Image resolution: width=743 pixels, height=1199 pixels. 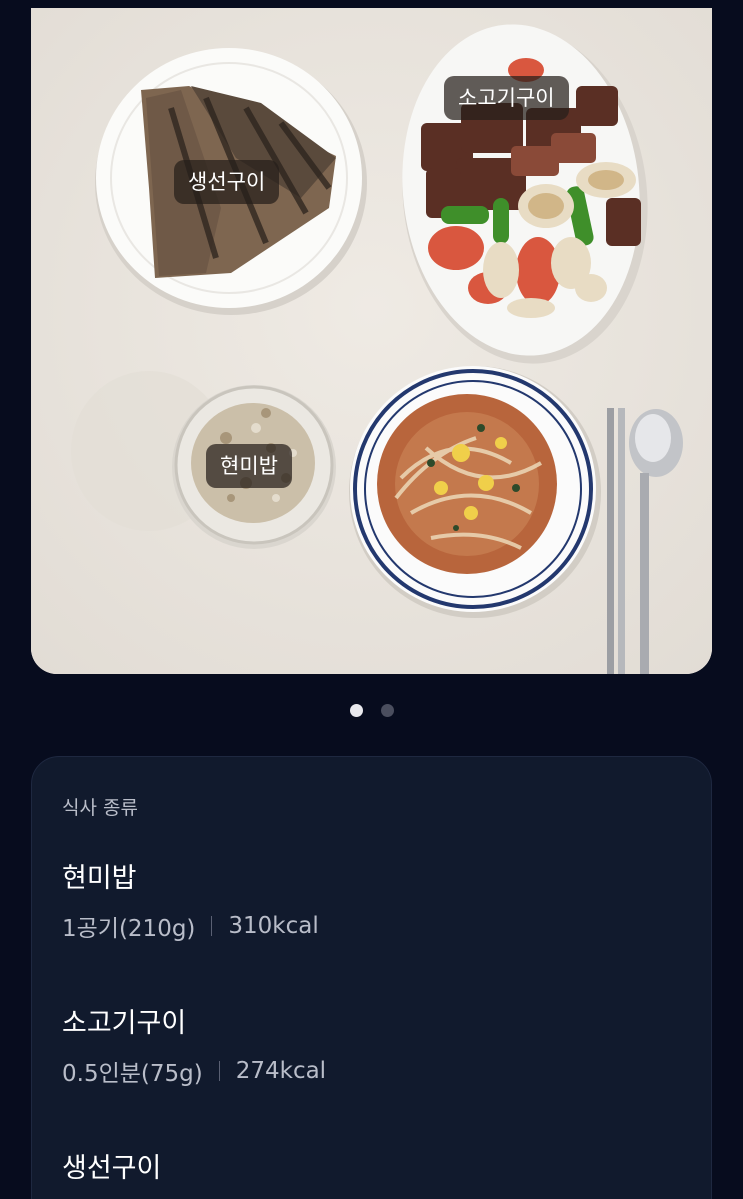 What do you see at coordinates (124, 1023) in the screenshot?
I see `food-name: 소고기구이` at bounding box center [124, 1023].